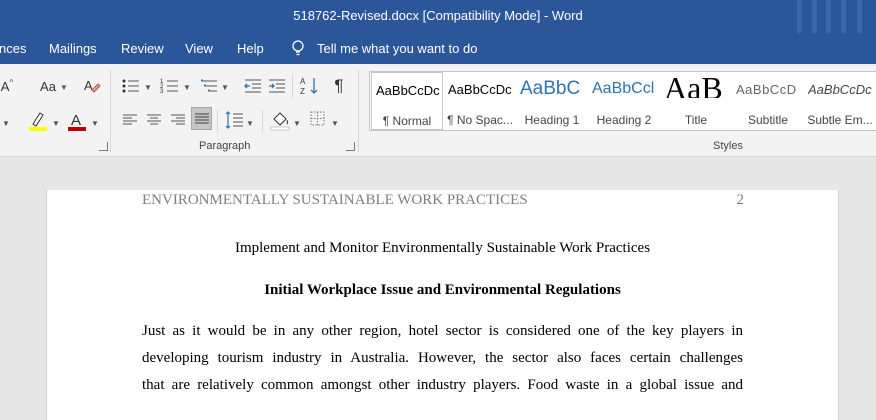 The width and height of the screenshot is (876, 420). What do you see at coordinates (280, 120) in the screenshot?
I see `shading-icon` at bounding box center [280, 120].